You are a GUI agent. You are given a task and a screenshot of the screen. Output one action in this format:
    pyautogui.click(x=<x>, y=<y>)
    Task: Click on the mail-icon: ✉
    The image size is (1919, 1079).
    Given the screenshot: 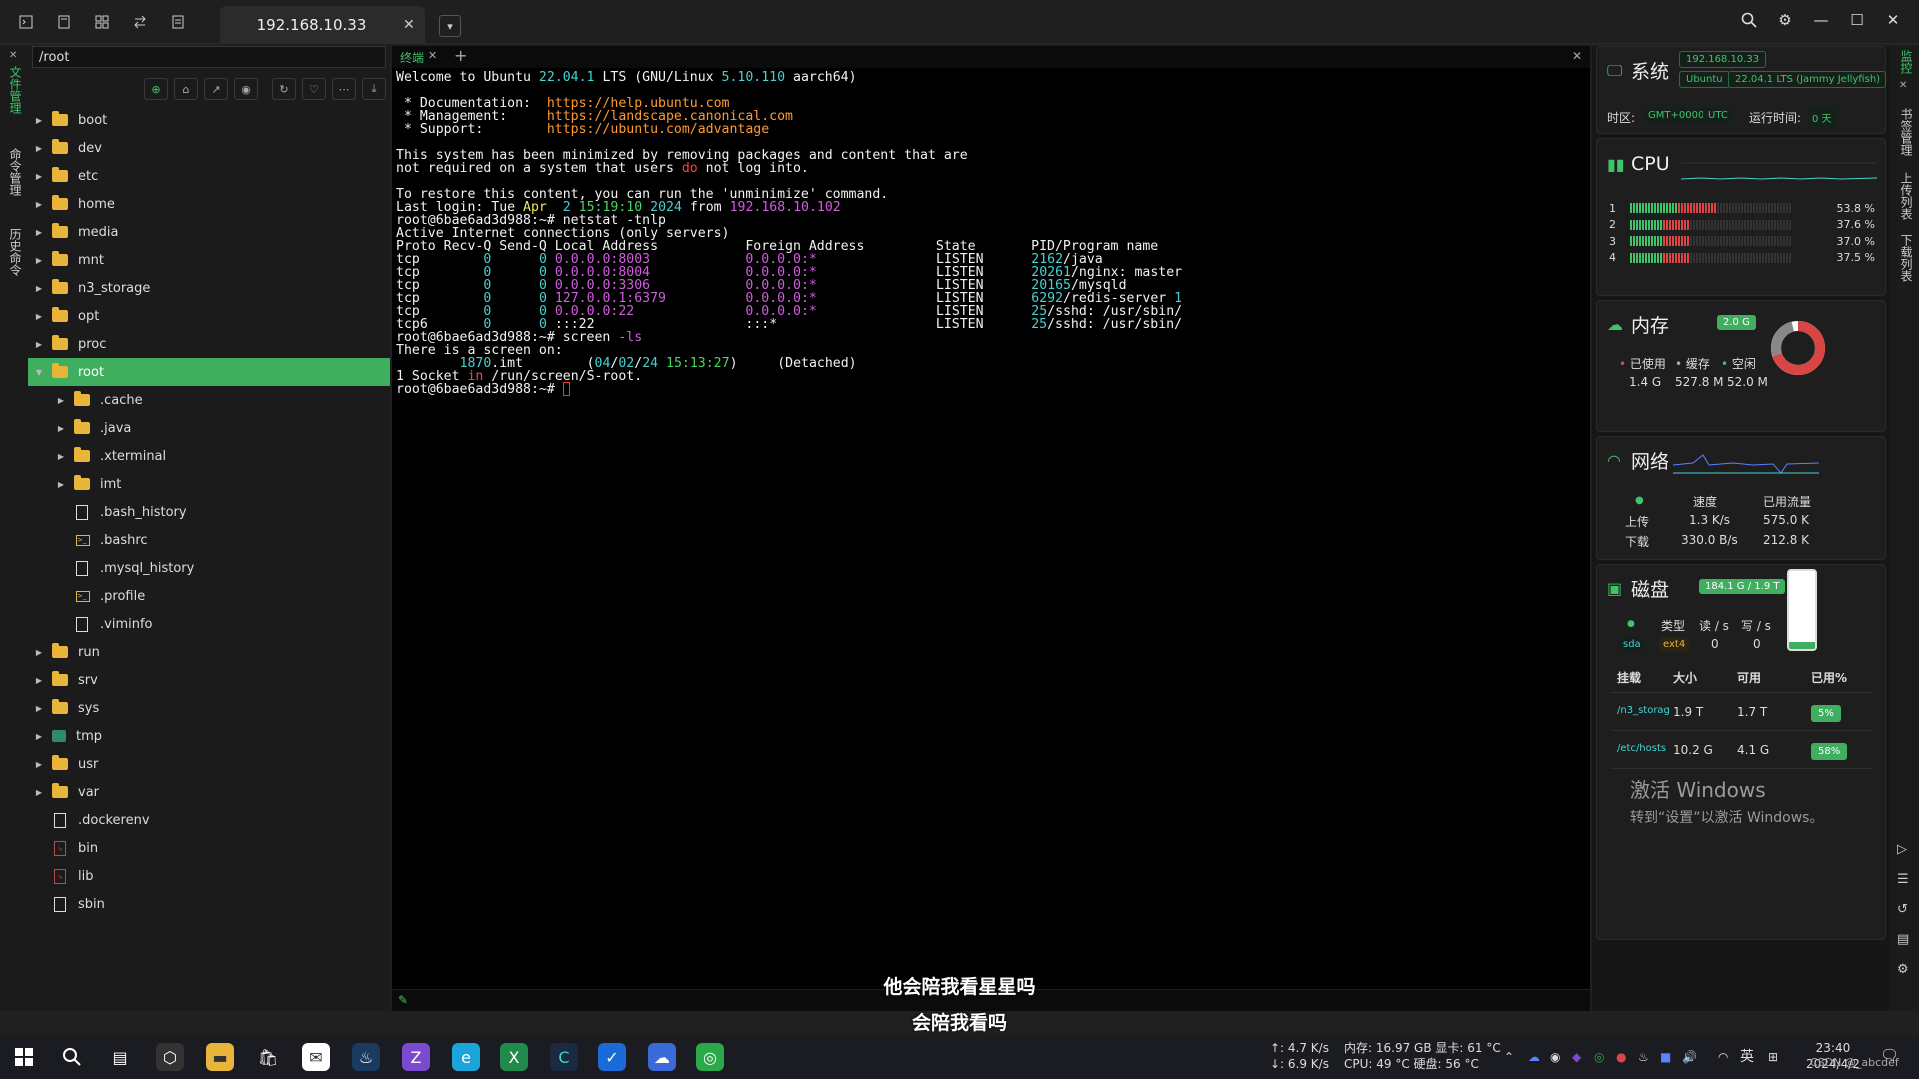 What is the action you would take?
    pyautogui.click(x=316, y=1057)
    